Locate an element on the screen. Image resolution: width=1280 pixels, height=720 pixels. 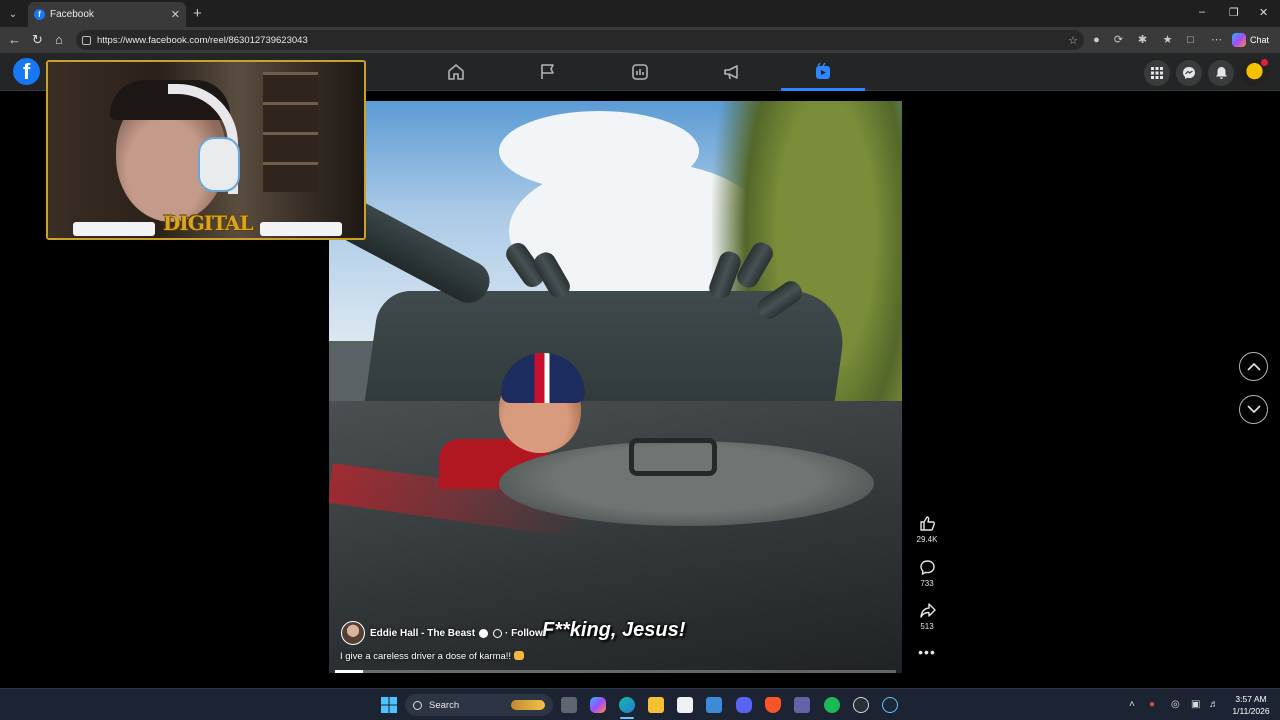
windows-taskbar: Search ˄ ● ◎ ▣ ♬ 3:57 AM 1/11/2026 is located at coordinates (640, 704).